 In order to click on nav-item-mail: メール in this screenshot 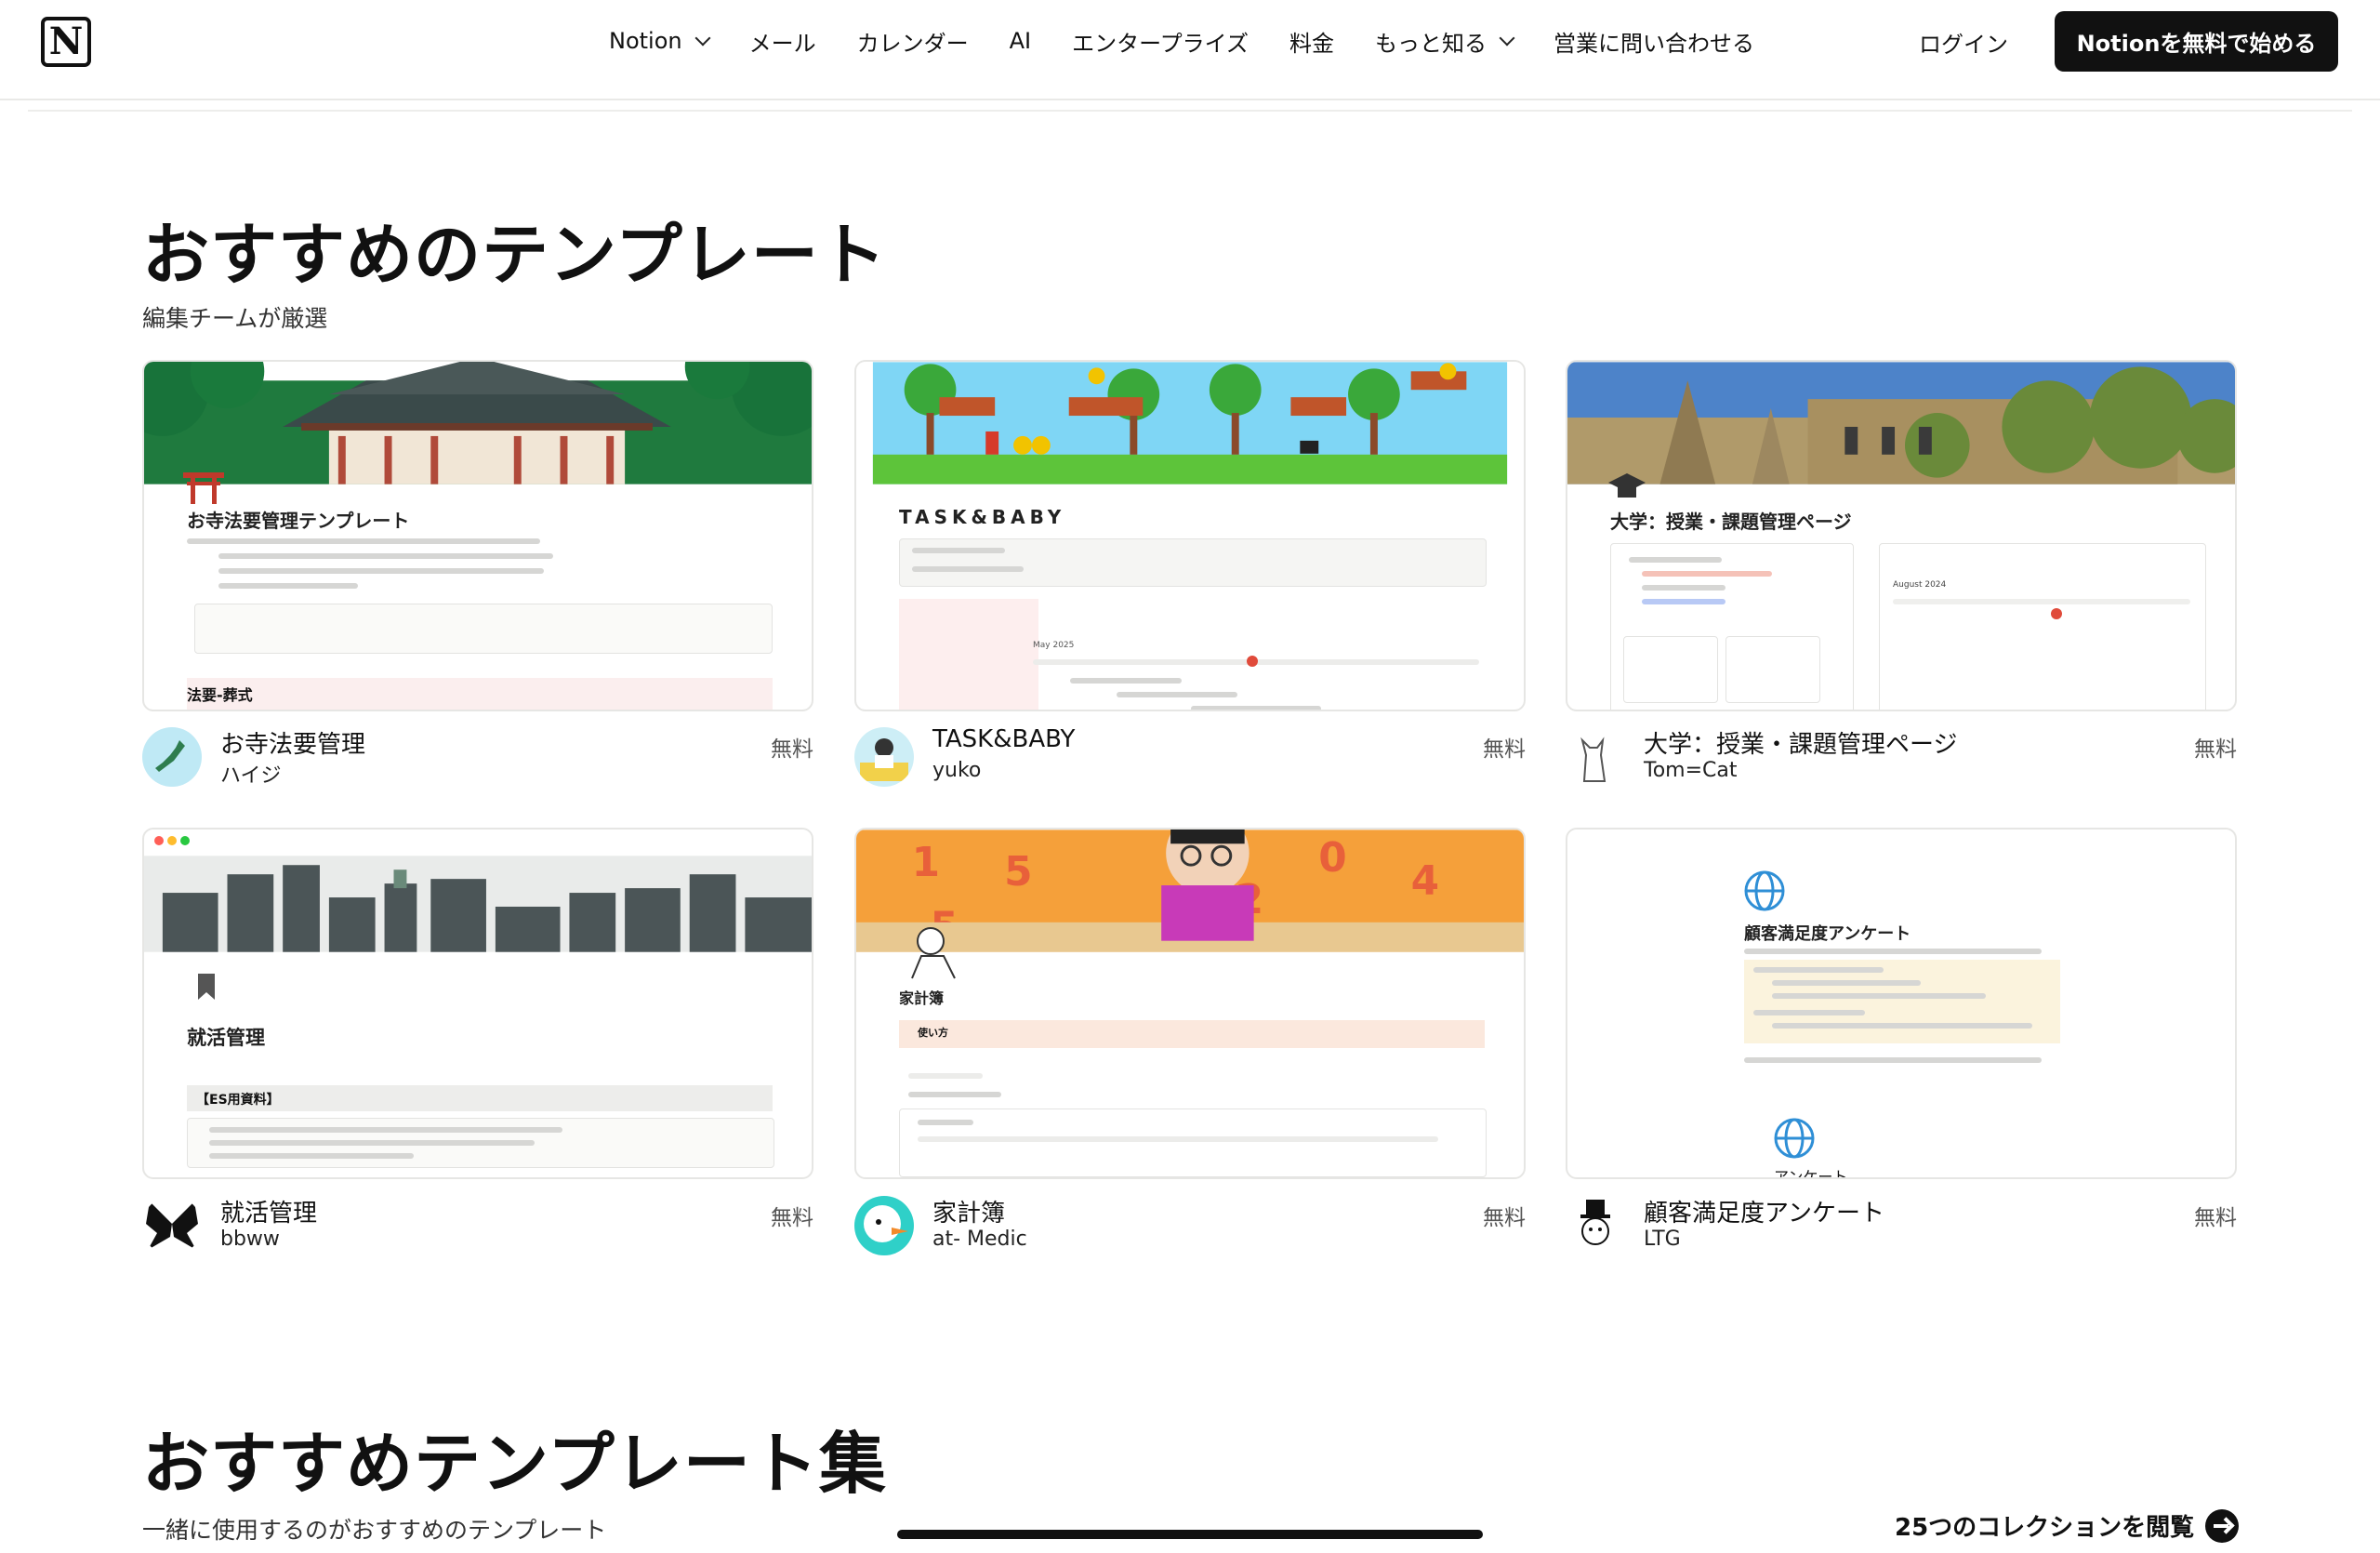, I will do `click(782, 41)`.